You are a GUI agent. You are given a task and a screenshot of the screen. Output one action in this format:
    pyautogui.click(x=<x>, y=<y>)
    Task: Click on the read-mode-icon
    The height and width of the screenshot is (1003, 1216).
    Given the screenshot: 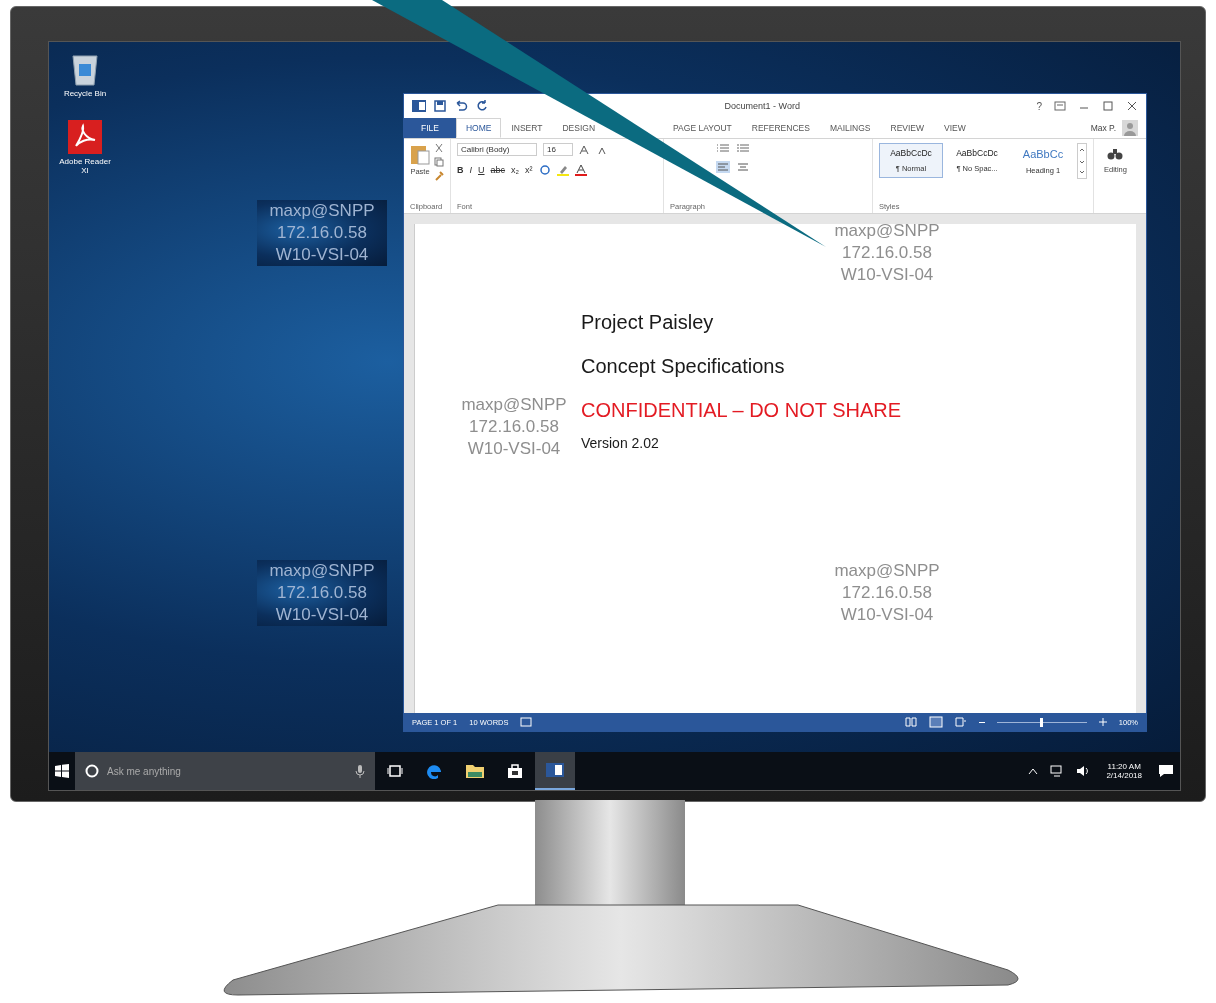 What is the action you would take?
    pyautogui.click(x=910, y=722)
    